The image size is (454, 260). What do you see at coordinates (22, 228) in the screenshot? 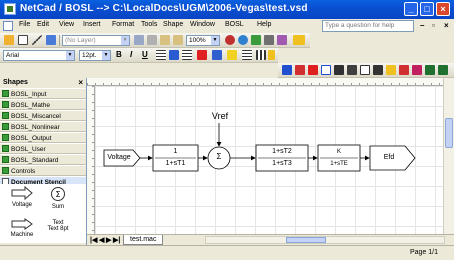
I see `master-machine: Machine` at bounding box center [22, 228].